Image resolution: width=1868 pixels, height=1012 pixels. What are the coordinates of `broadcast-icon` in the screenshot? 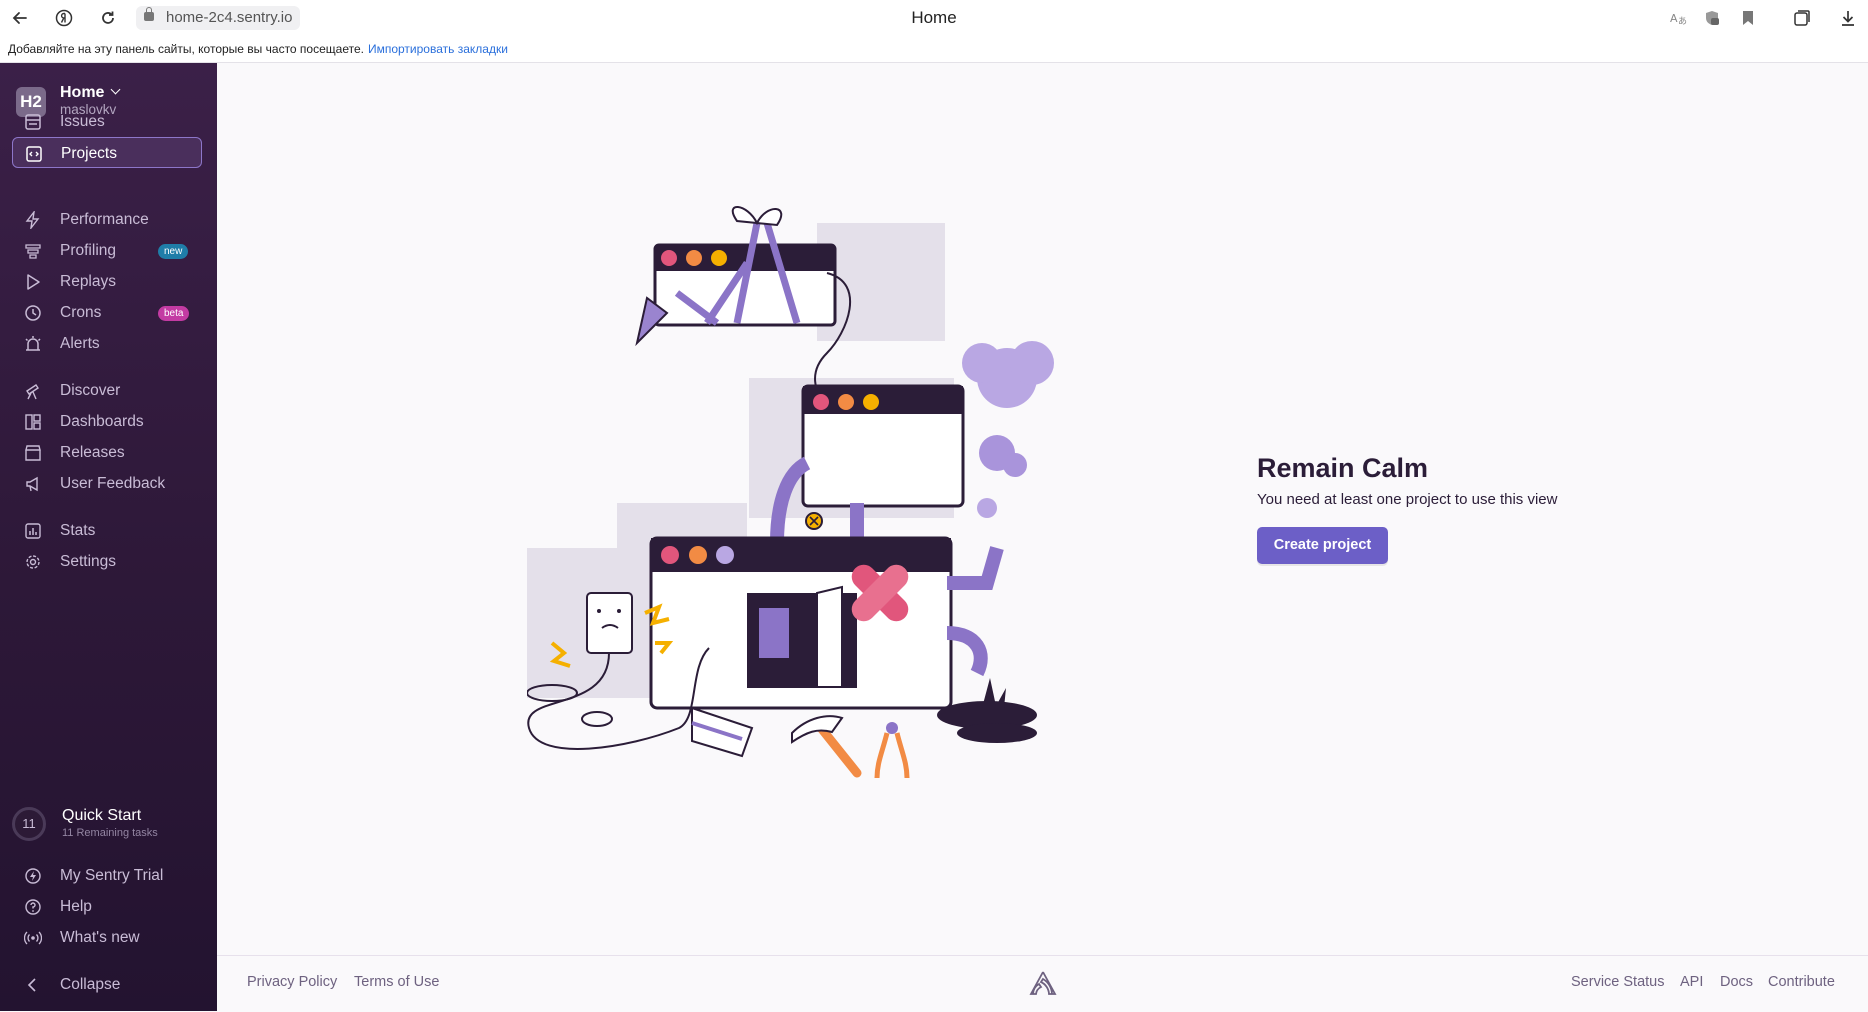 It's located at (33, 938).